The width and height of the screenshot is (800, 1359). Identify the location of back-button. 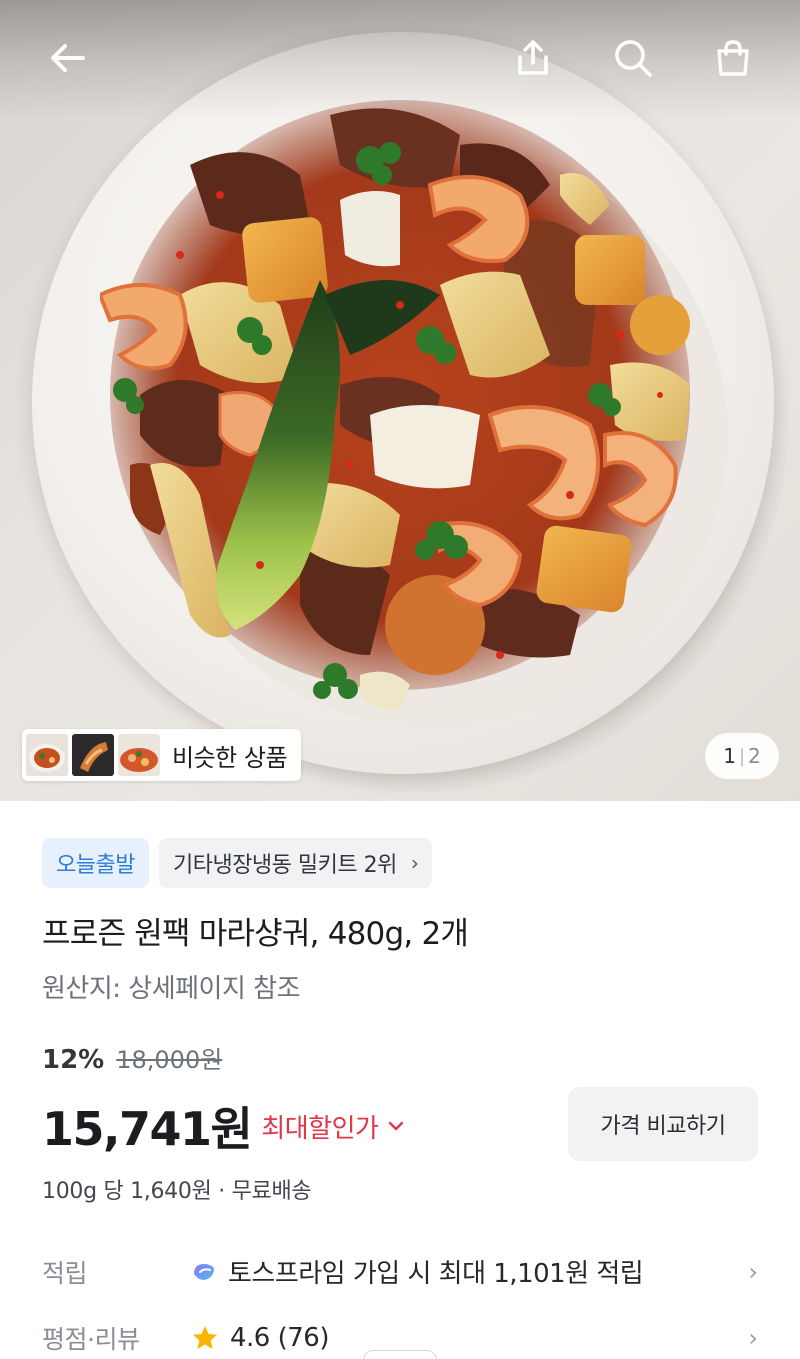
(68, 58).